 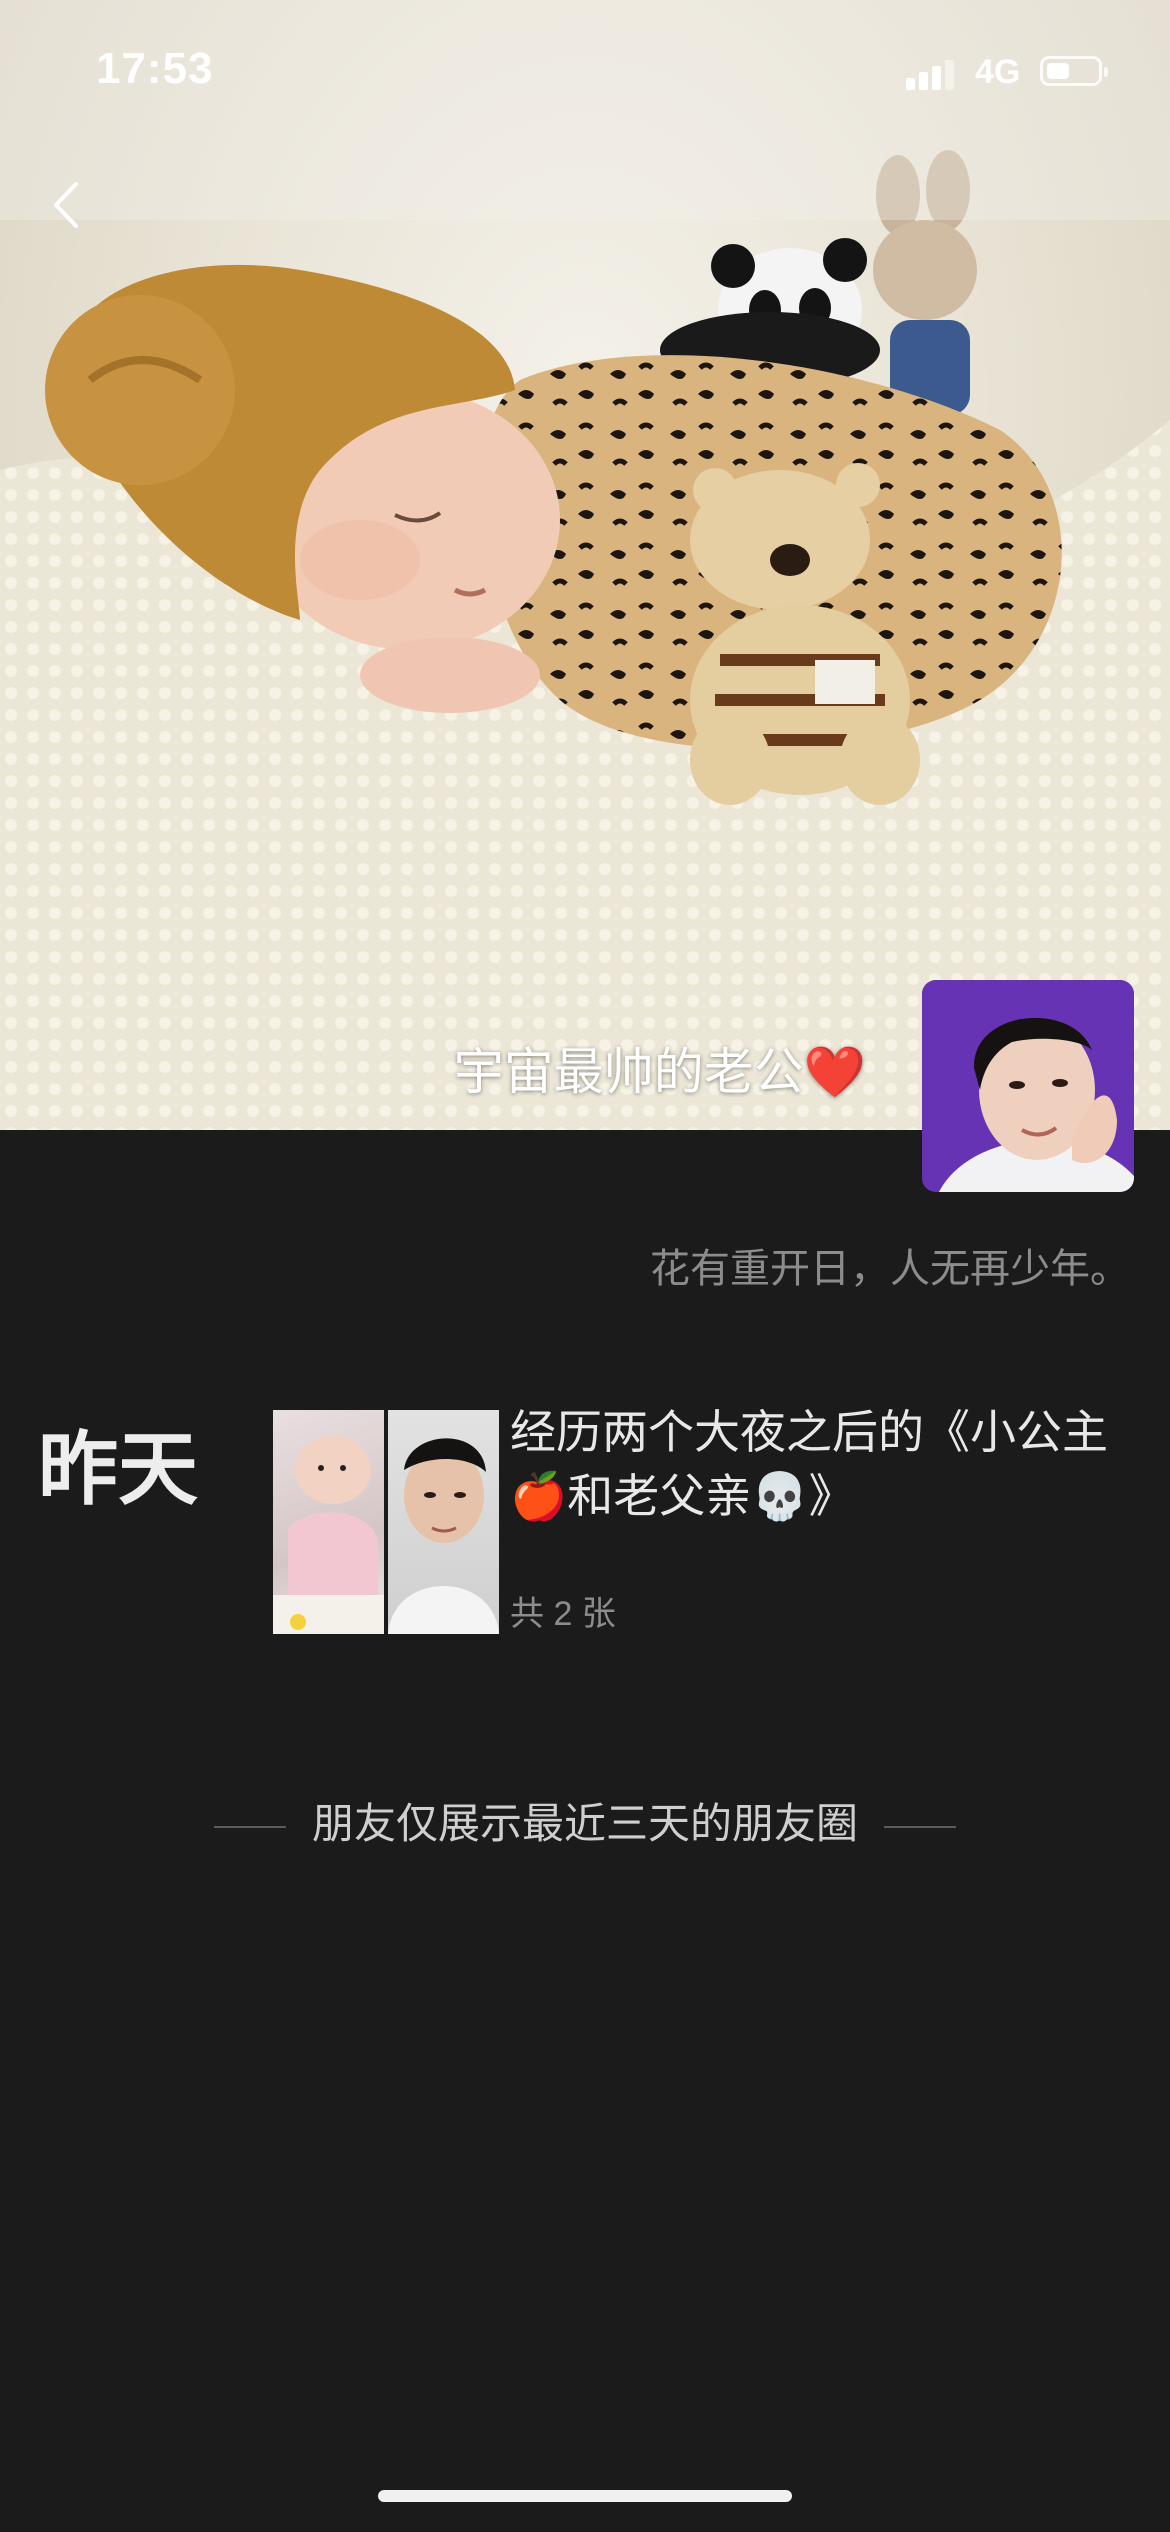 What do you see at coordinates (831, 1496) in the screenshot?
I see `post-caption-text-3: 》` at bounding box center [831, 1496].